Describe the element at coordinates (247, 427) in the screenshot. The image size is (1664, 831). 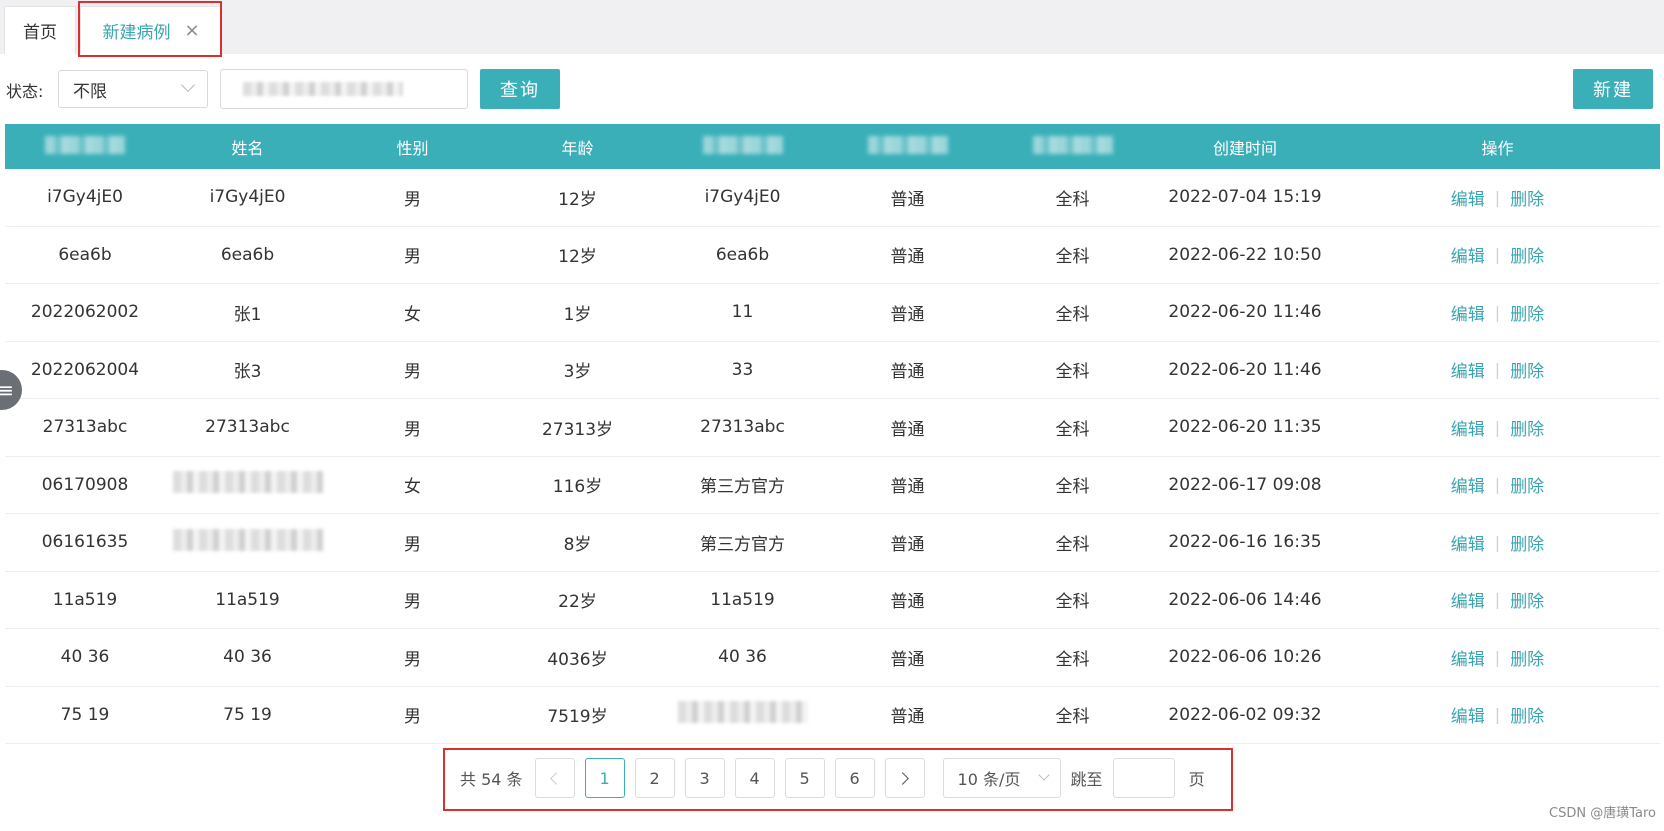
I see `cell-name: 27313abc` at that location.